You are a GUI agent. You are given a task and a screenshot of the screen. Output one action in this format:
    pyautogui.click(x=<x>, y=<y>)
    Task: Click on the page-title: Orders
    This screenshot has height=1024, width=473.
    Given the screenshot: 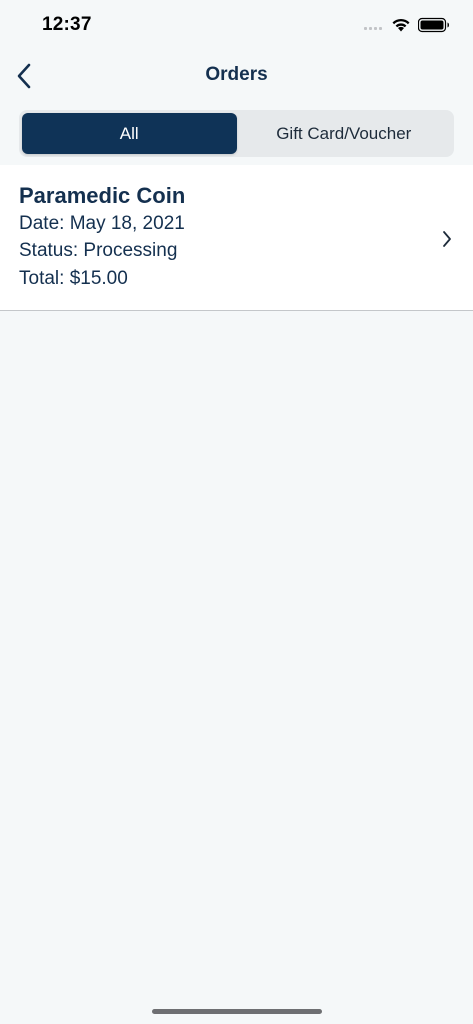 What is the action you would take?
    pyautogui.click(x=236, y=74)
    